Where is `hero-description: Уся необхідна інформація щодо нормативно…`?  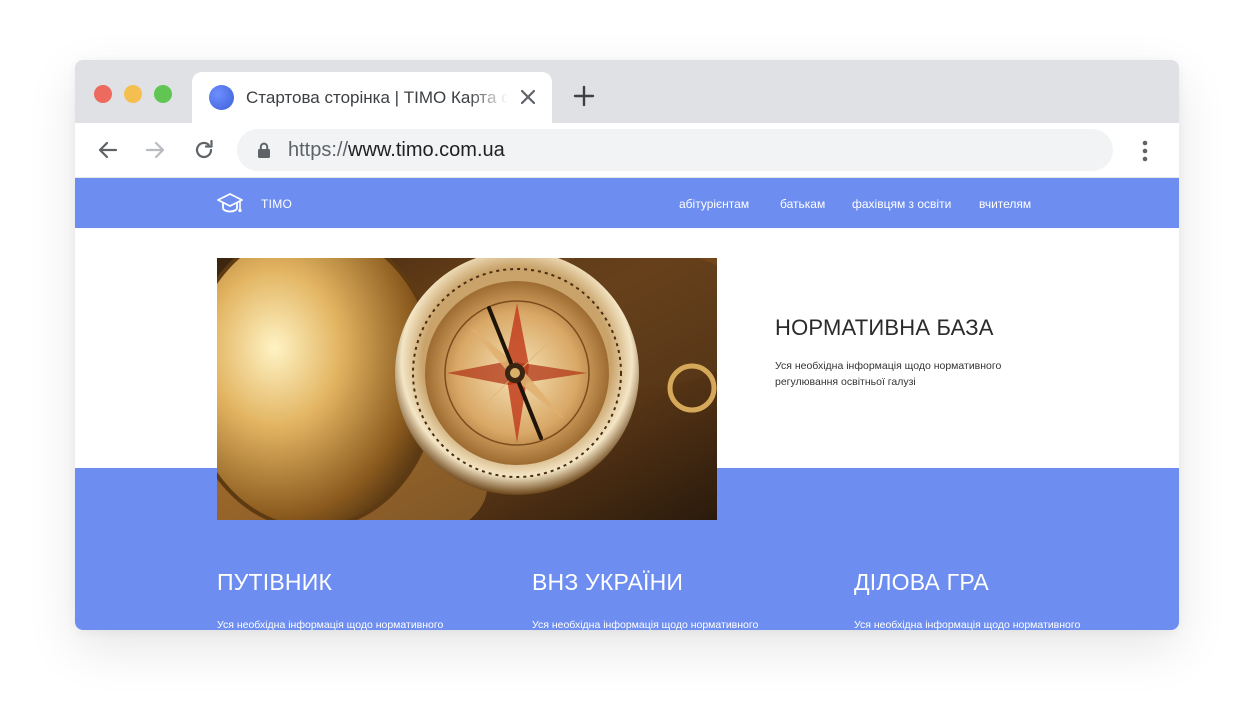
hero-description: Уся необхідна інформація щодо нормативно… is located at coordinates (888, 374).